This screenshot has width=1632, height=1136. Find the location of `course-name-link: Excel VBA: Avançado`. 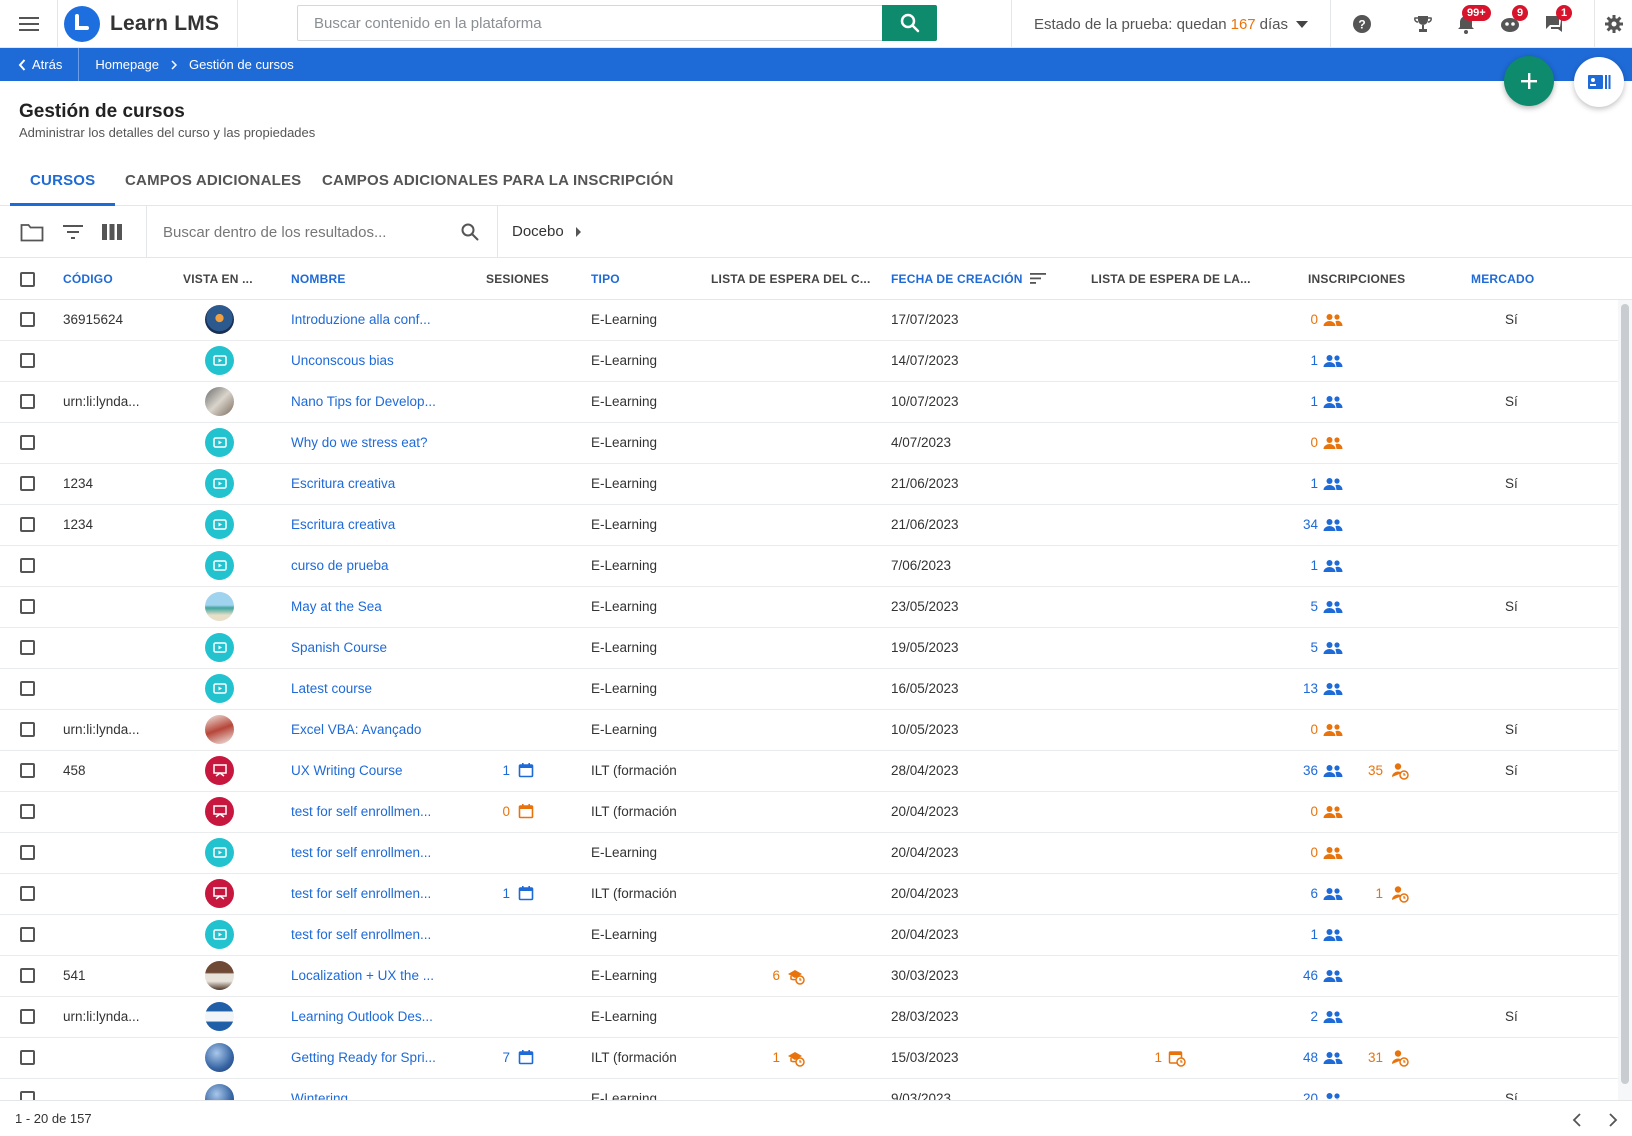

course-name-link: Excel VBA: Avançado is located at coordinates (356, 729).